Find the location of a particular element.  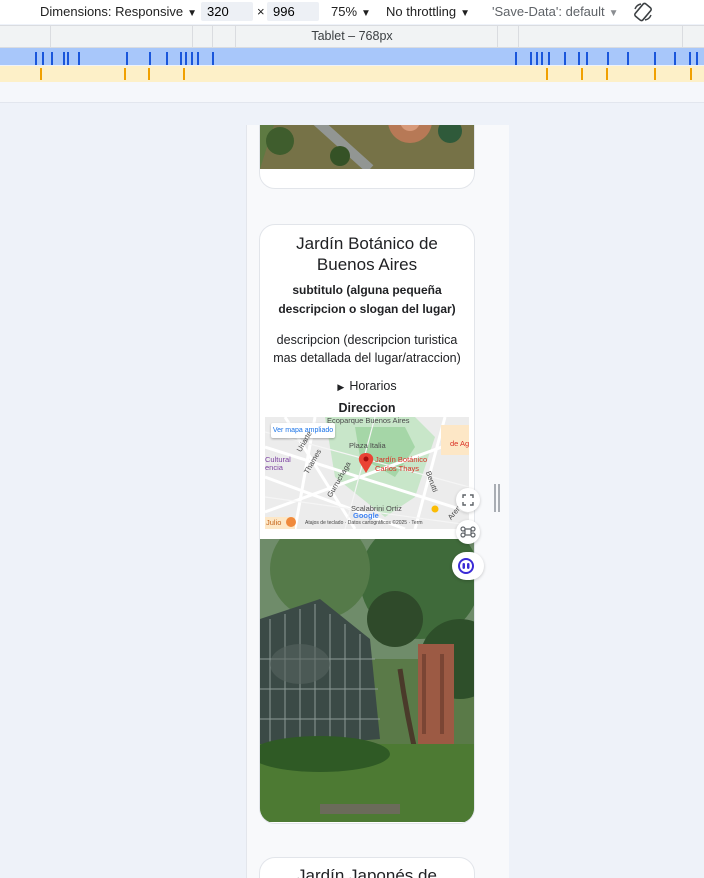

map-place-label: Jardín Botánico Carlos Thays is located at coordinates (405, 464).